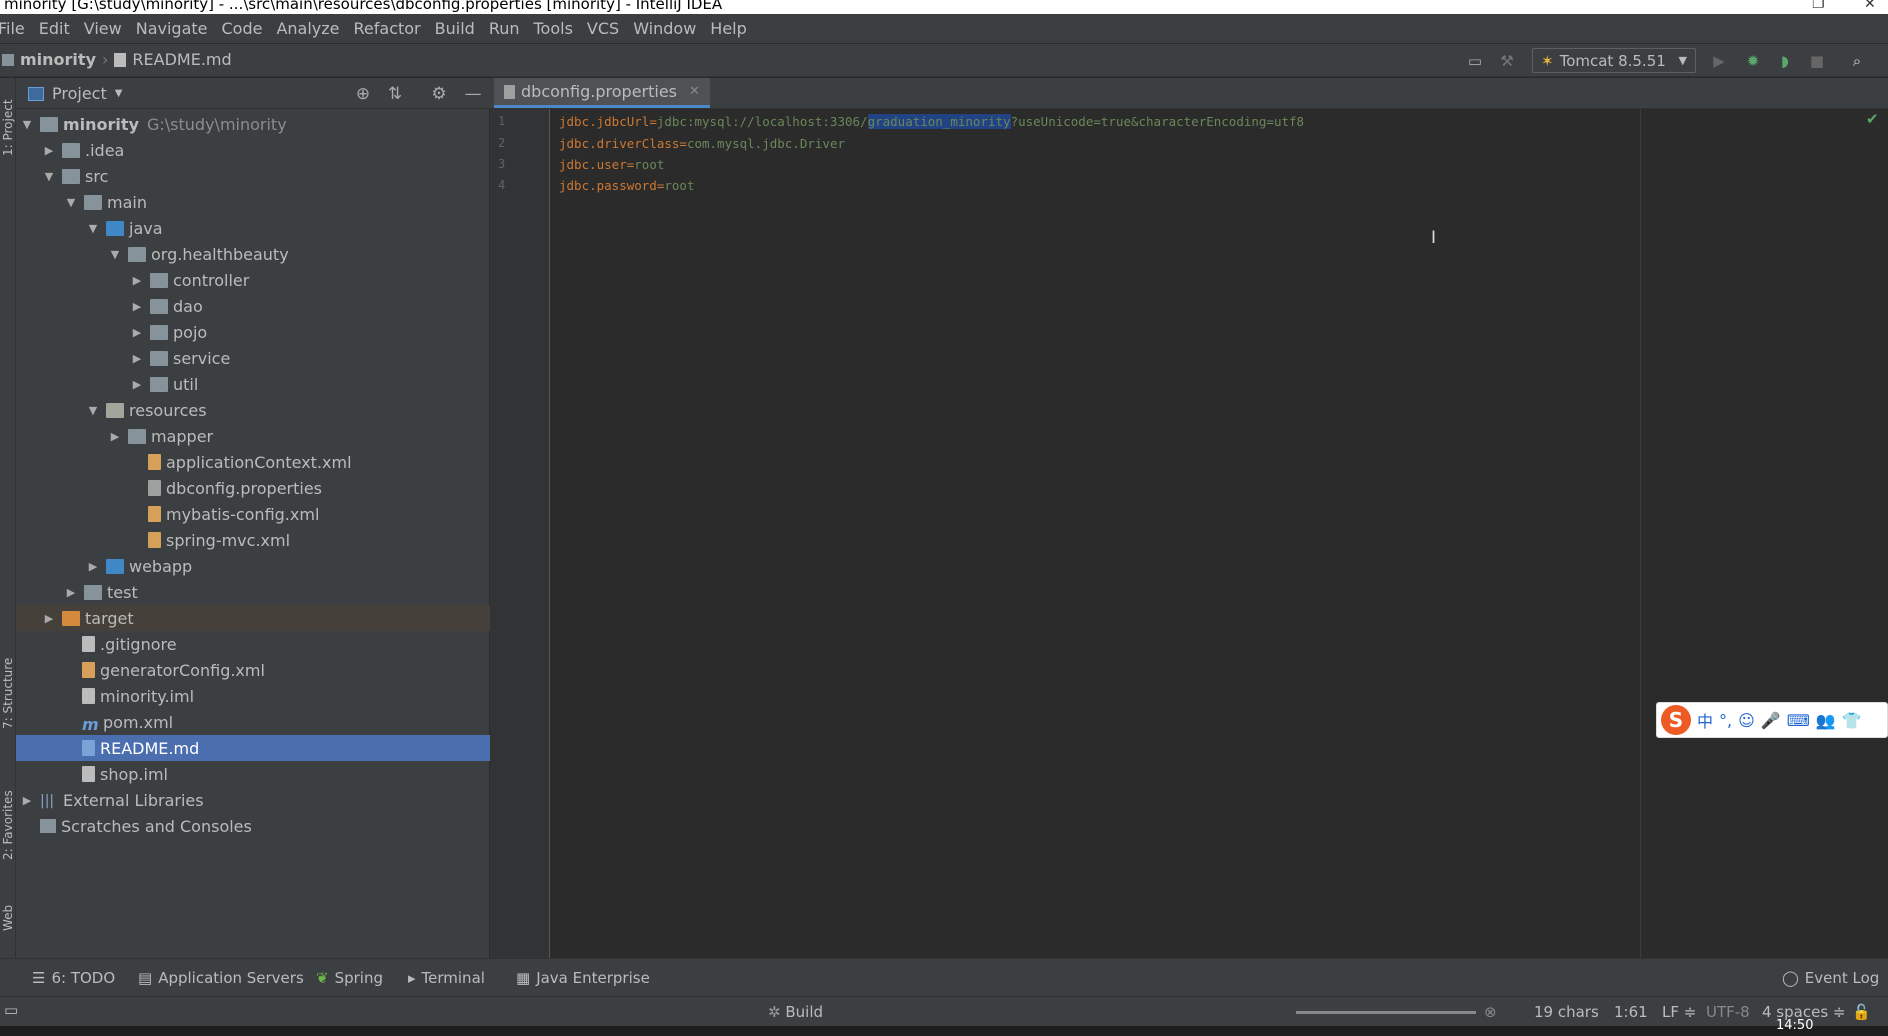 The width and height of the screenshot is (1888, 1036). Describe the element at coordinates (553, 28) in the screenshot. I see `menu-tools: Tools` at that location.